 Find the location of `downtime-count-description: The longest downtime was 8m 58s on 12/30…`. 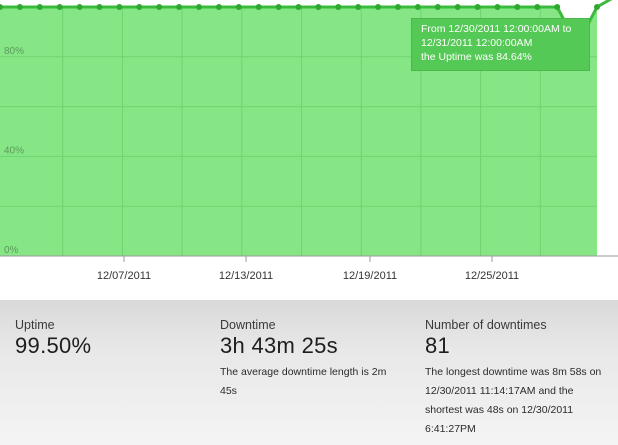

downtime-count-description: The longest downtime was 8m 58s on 12/30… is located at coordinates (513, 400).